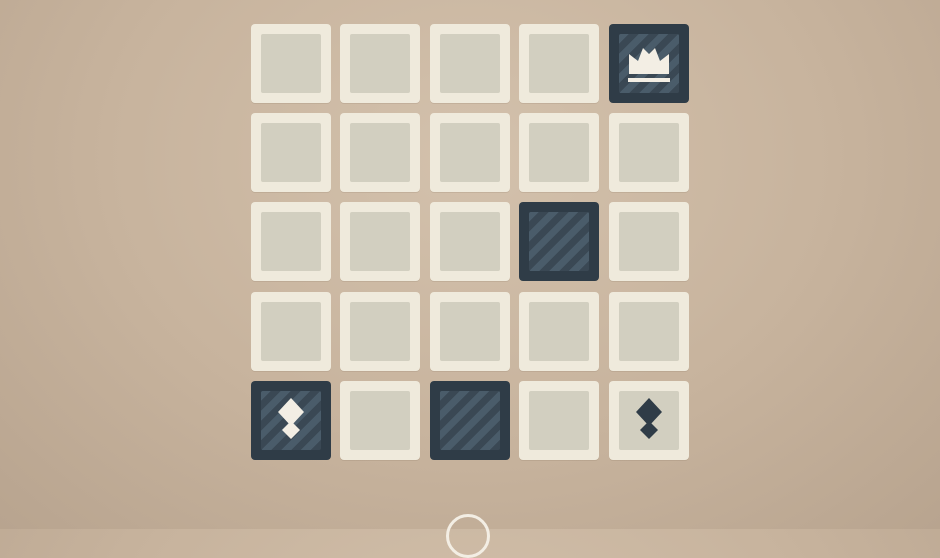  Describe the element at coordinates (468, 536) in the screenshot. I see `menu-circle-button` at that location.